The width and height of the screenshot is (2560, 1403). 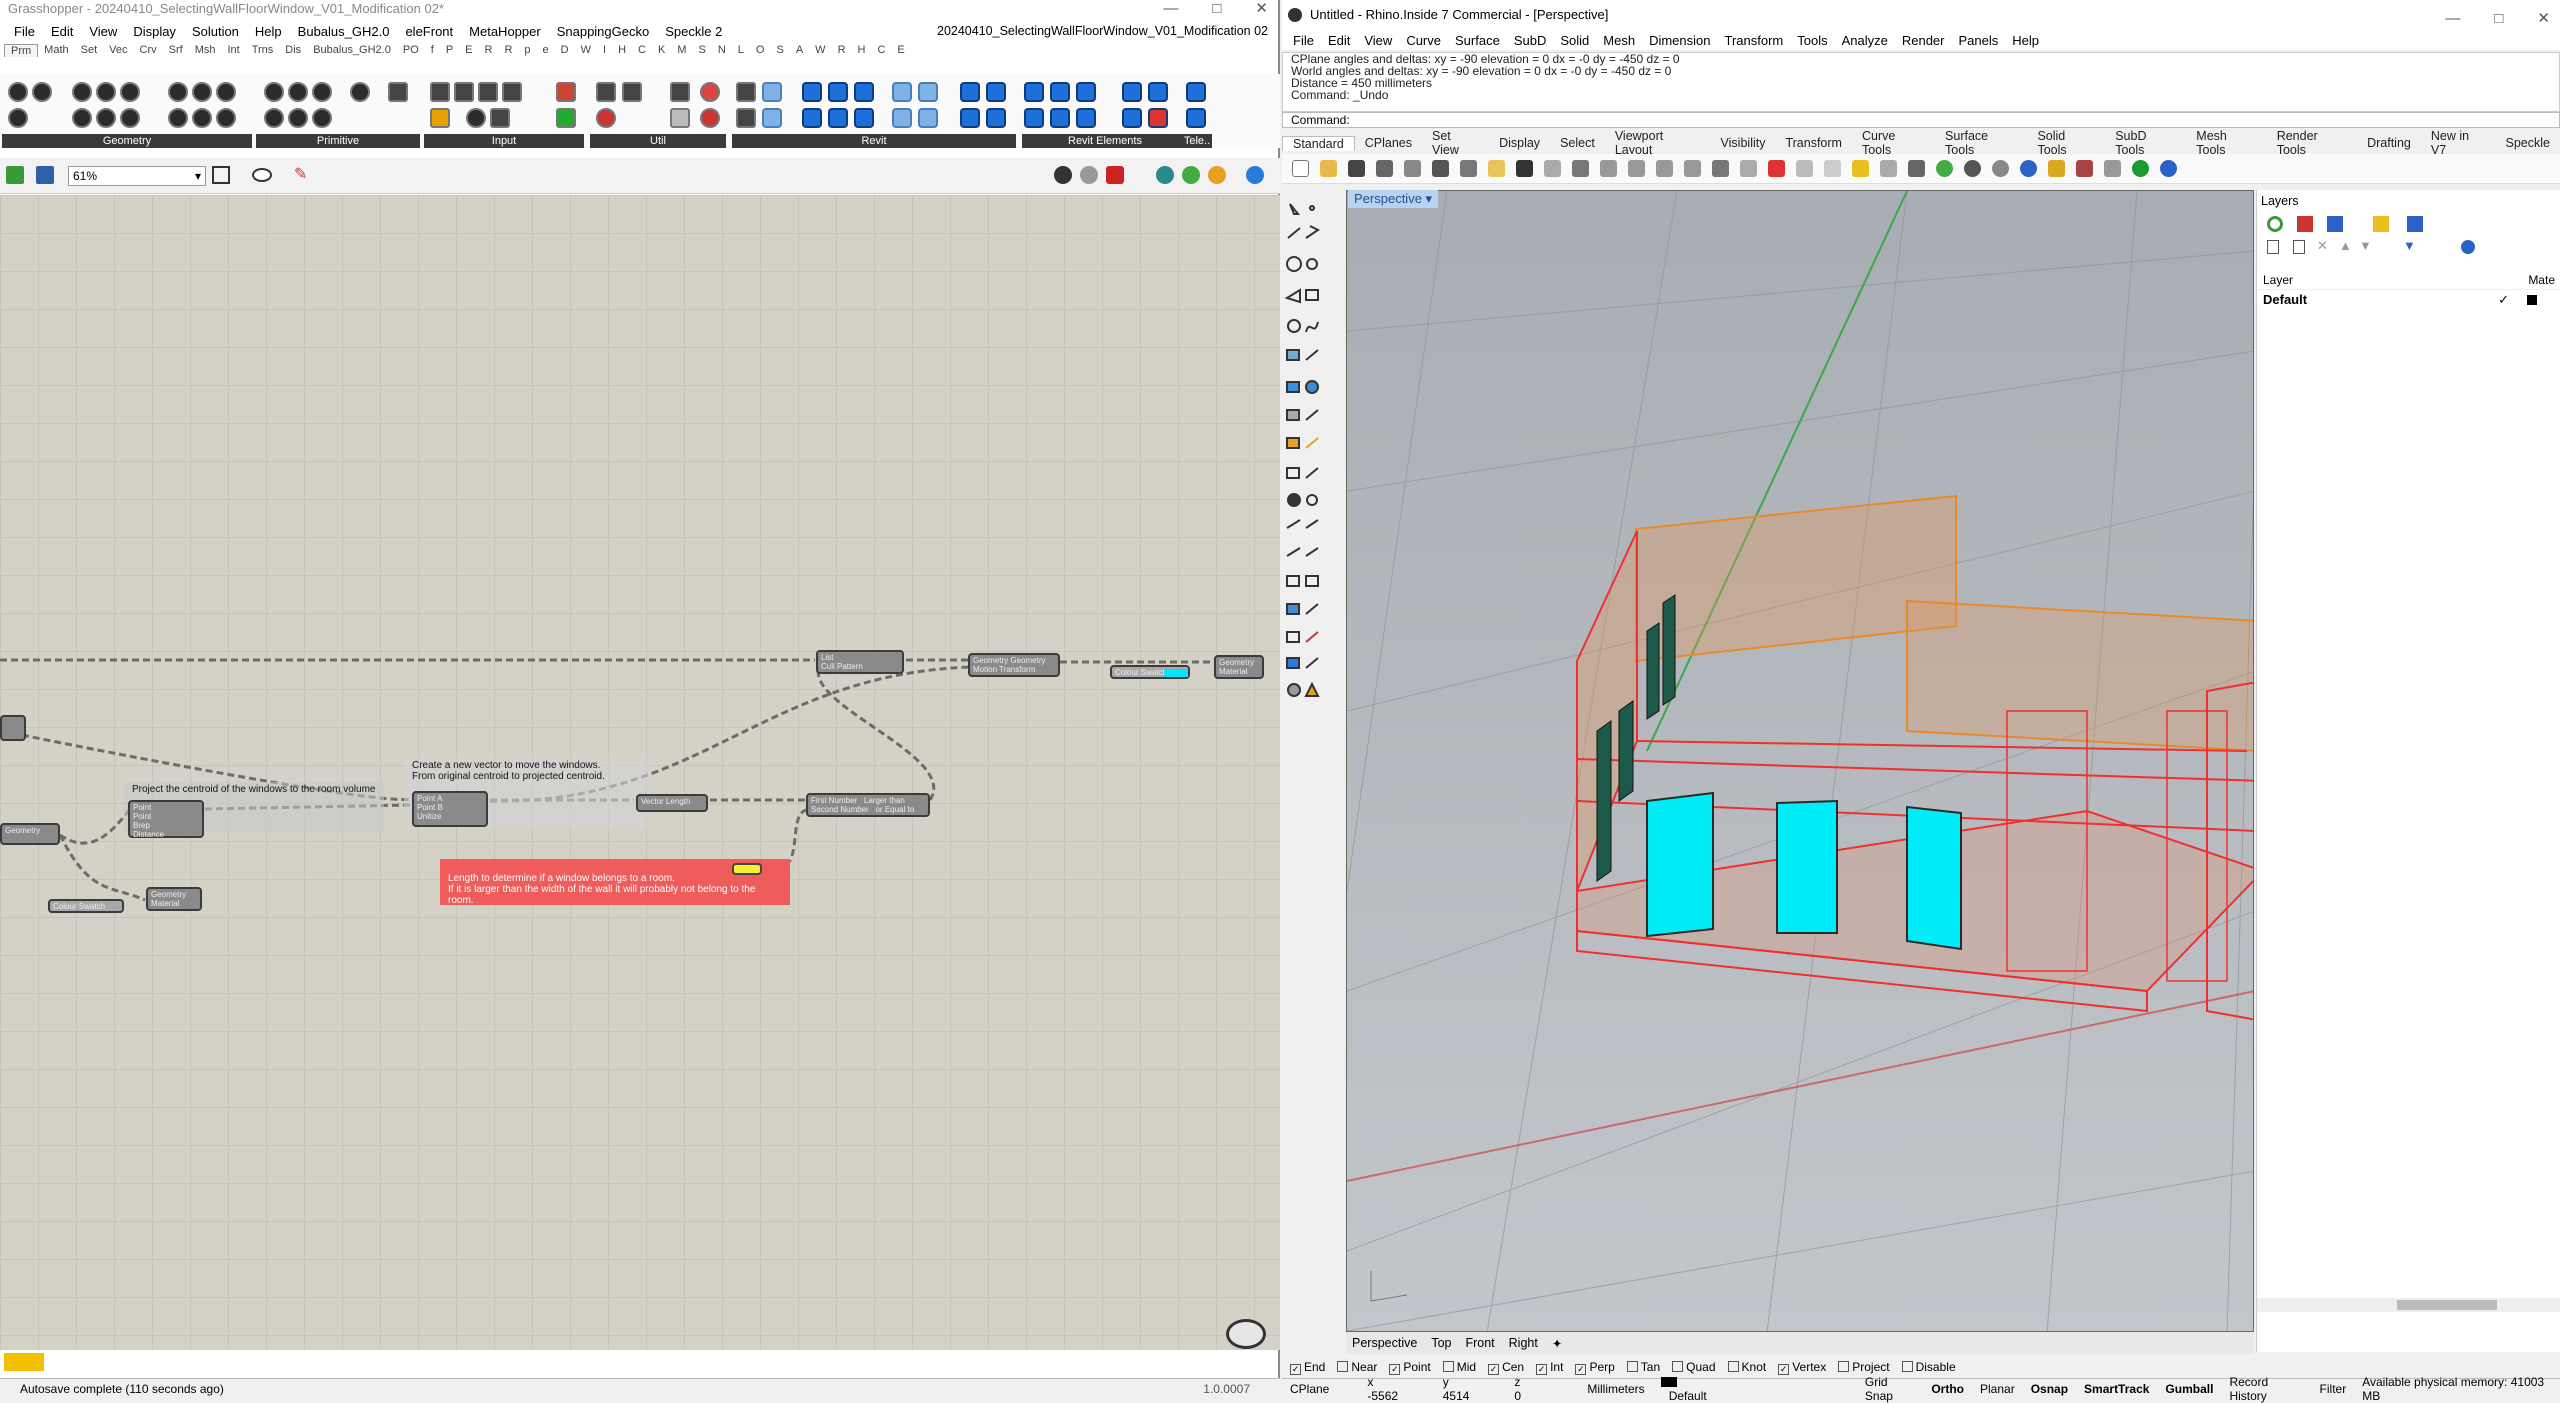 What do you see at coordinates (1293, 443) in the screenshot?
I see `solid-tool-icon` at bounding box center [1293, 443].